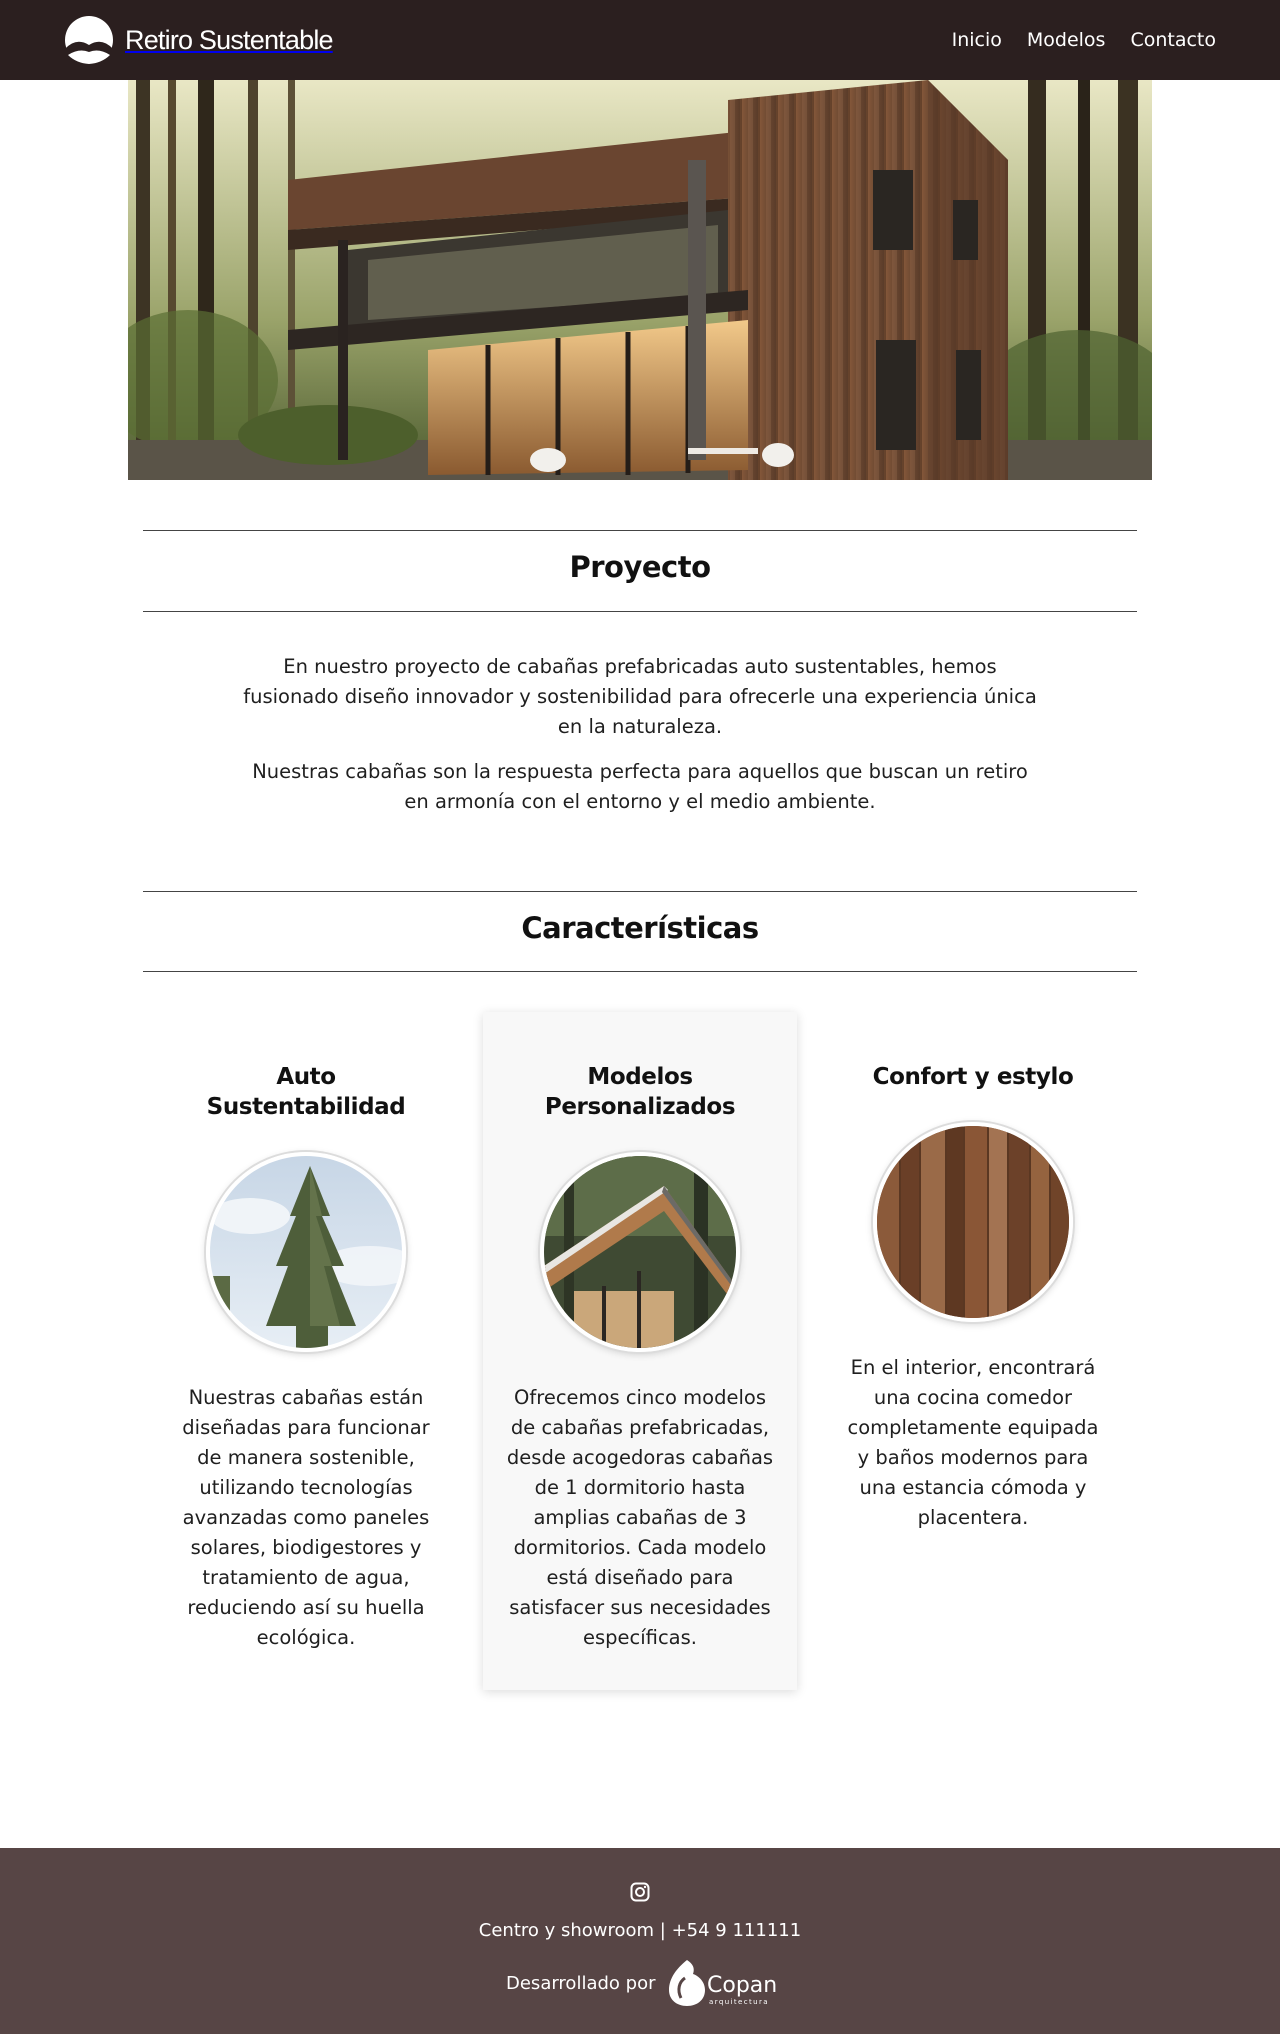  What do you see at coordinates (581, 1983) in the screenshot?
I see `credit-label: Desarrollado por` at bounding box center [581, 1983].